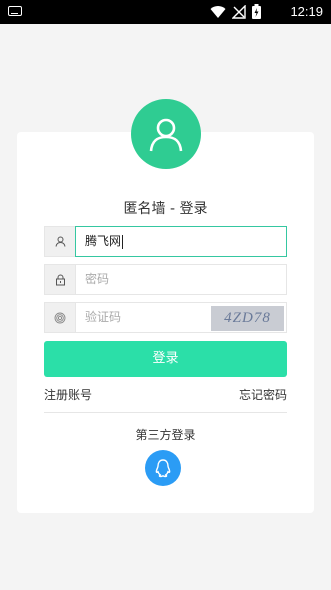 This screenshot has height=590, width=331. Describe the element at coordinates (68, 394) in the screenshot. I see `register-link: 注册账号` at that location.